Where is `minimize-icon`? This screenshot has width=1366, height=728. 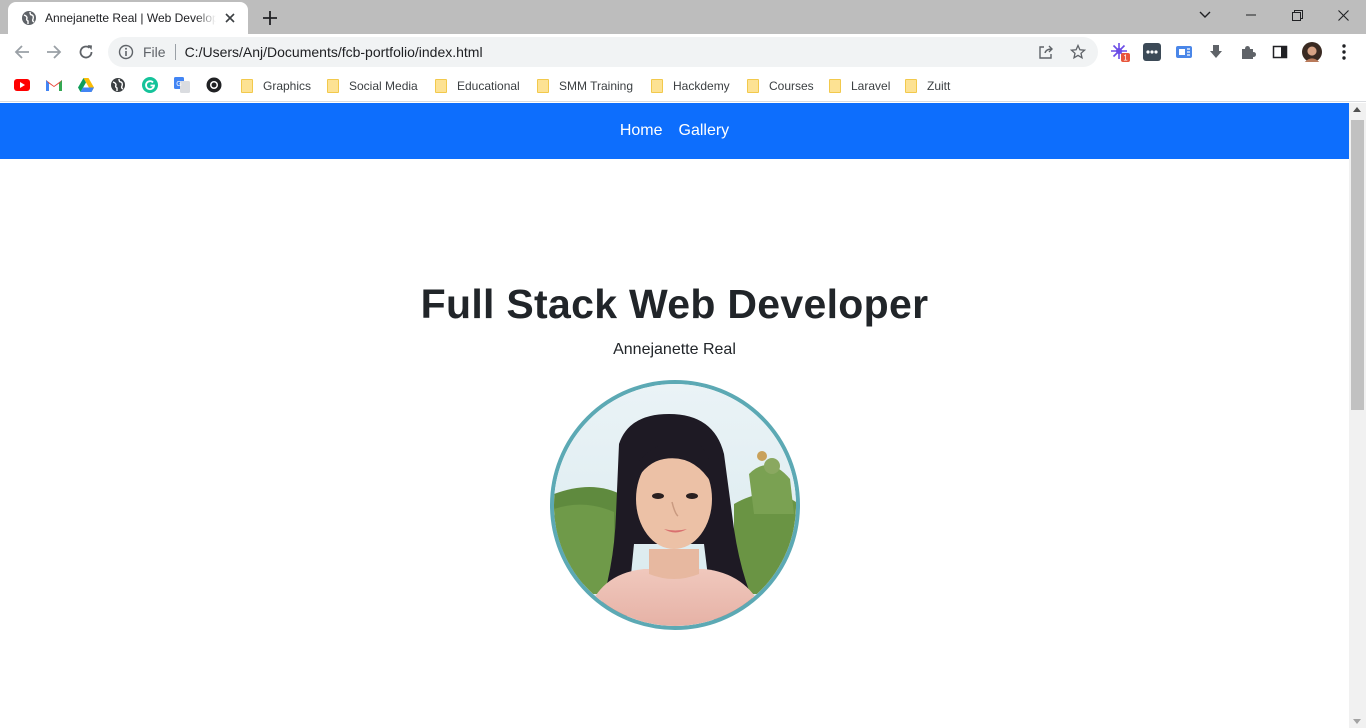 minimize-icon is located at coordinates (1251, 15).